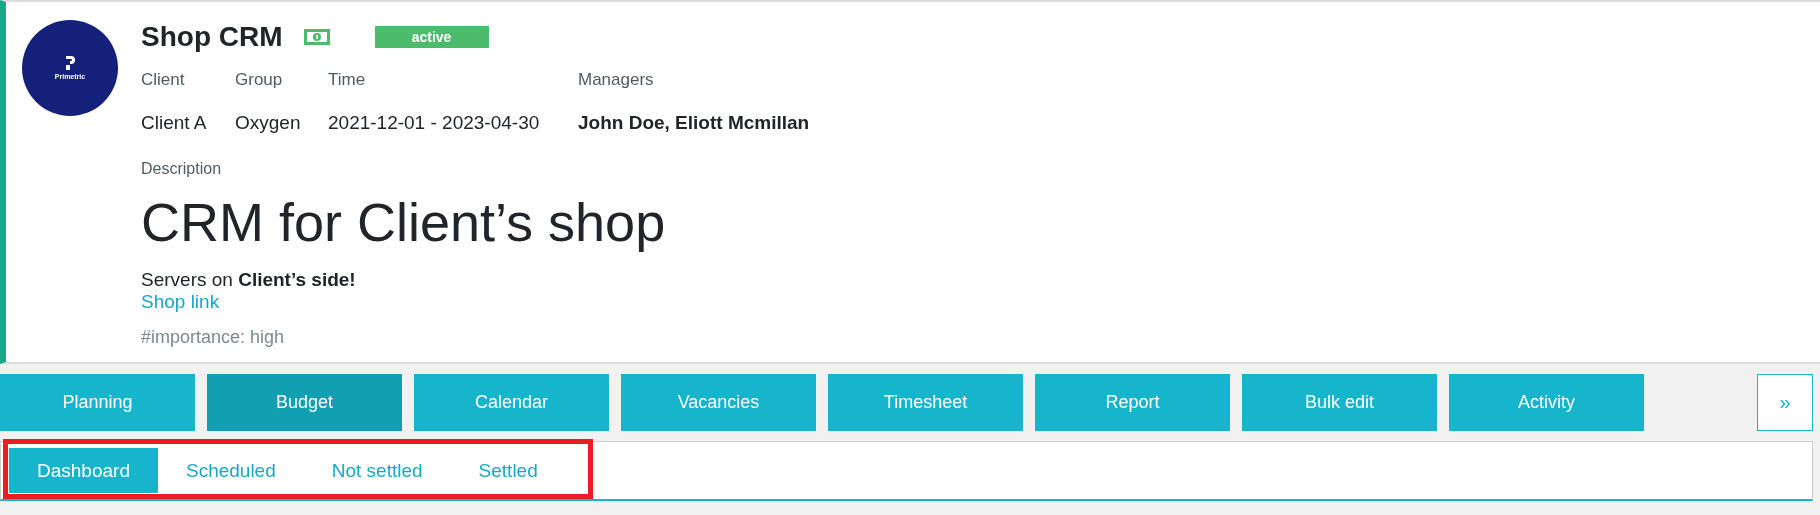 The height and width of the screenshot is (515, 1820). Describe the element at coordinates (1546, 402) in the screenshot. I see `nav-tab: Activity` at that location.